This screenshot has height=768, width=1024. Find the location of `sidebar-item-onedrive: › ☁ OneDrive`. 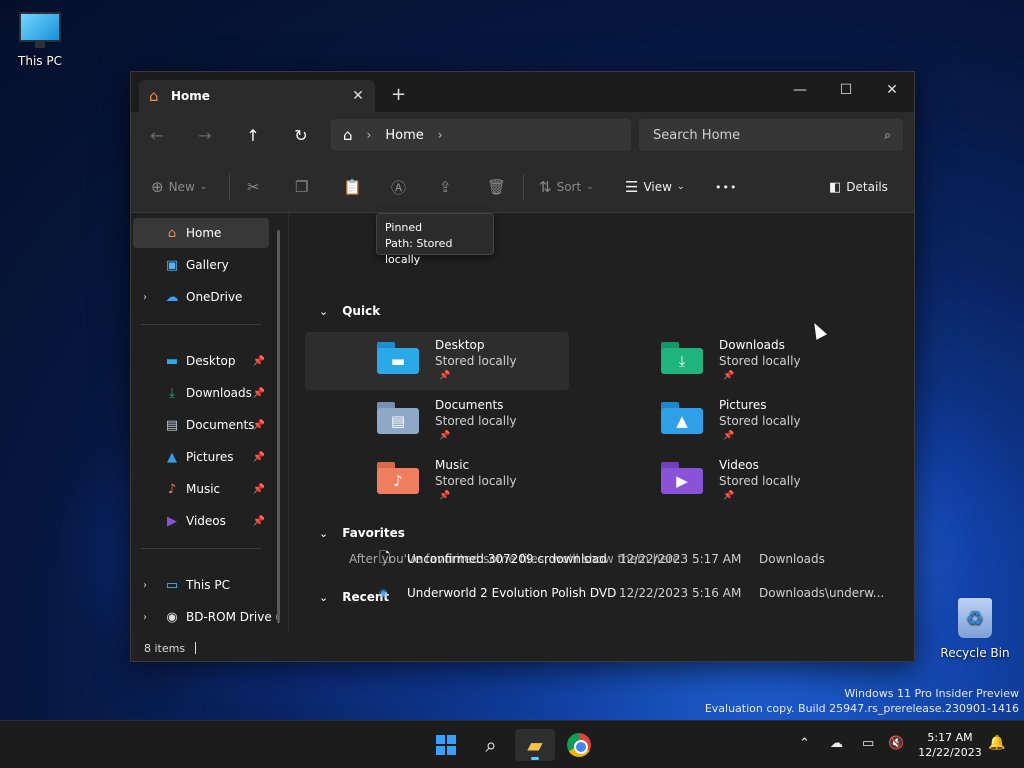

sidebar-item-onedrive: › ☁ OneDrive is located at coordinates (201, 297).